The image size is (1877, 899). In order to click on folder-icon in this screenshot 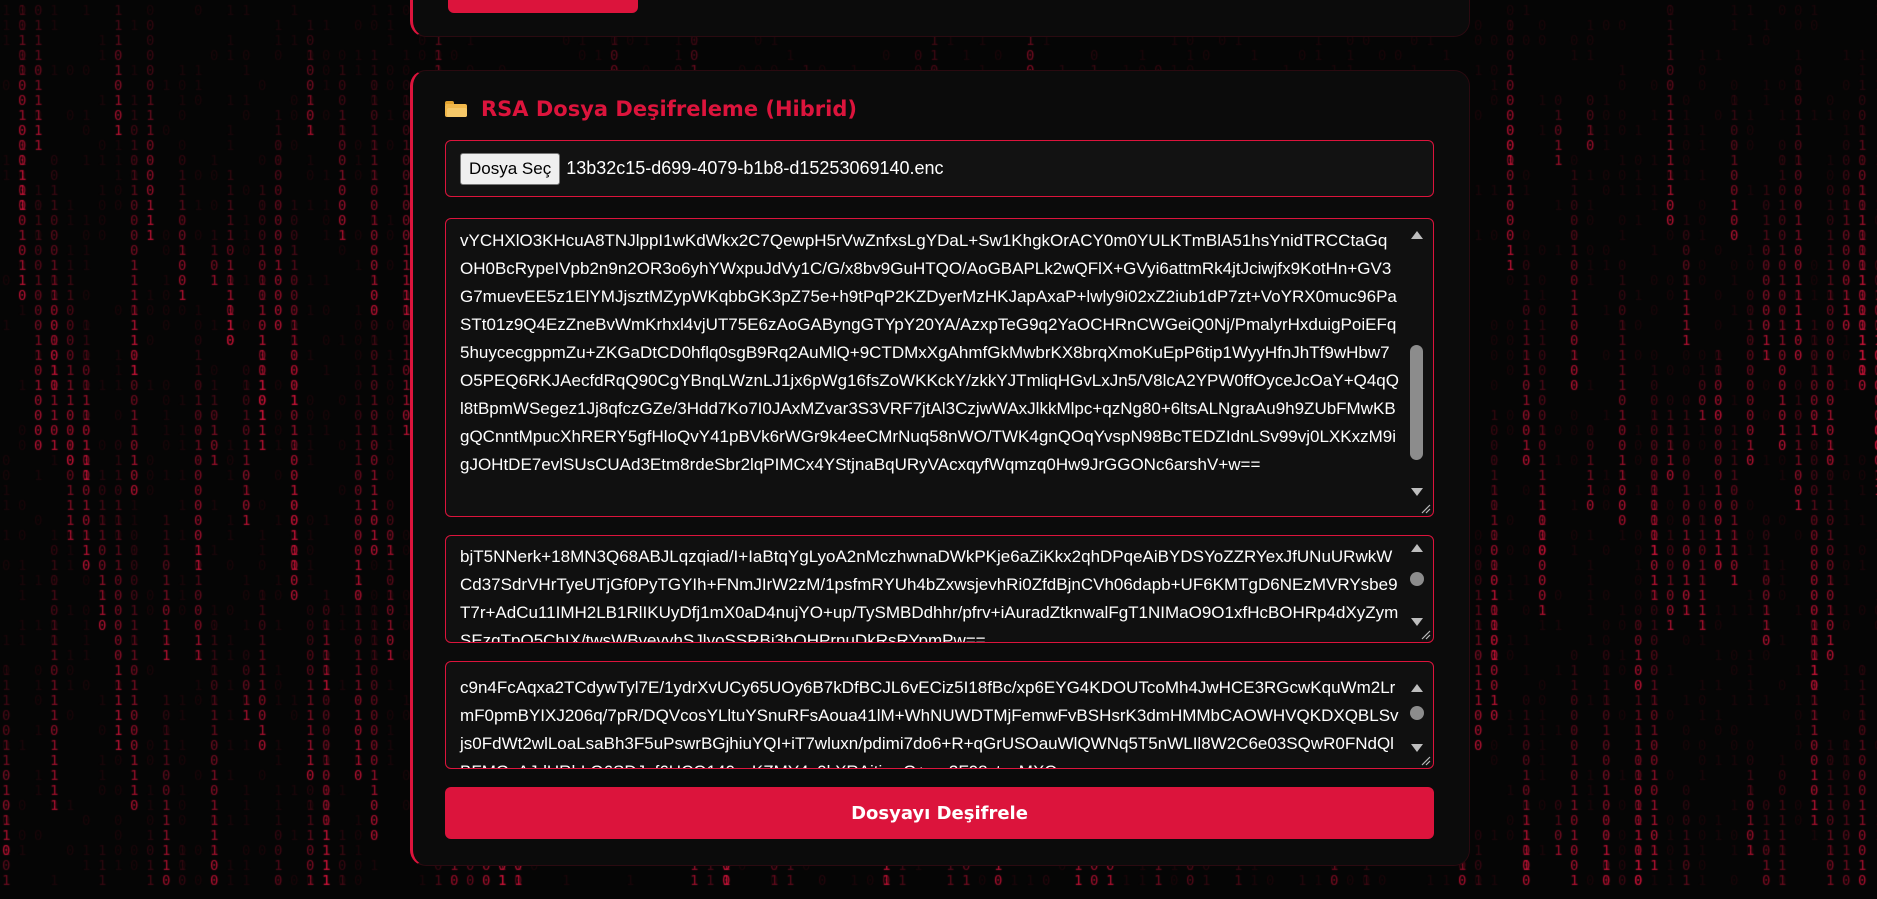, I will do `click(456, 109)`.